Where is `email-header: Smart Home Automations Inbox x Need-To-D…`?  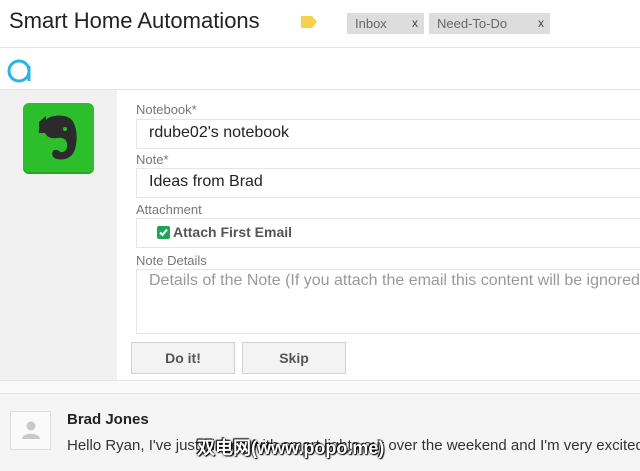
email-header: Smart Home Automations Inbox x Need-To-D… is located at coordinates (320, 23).